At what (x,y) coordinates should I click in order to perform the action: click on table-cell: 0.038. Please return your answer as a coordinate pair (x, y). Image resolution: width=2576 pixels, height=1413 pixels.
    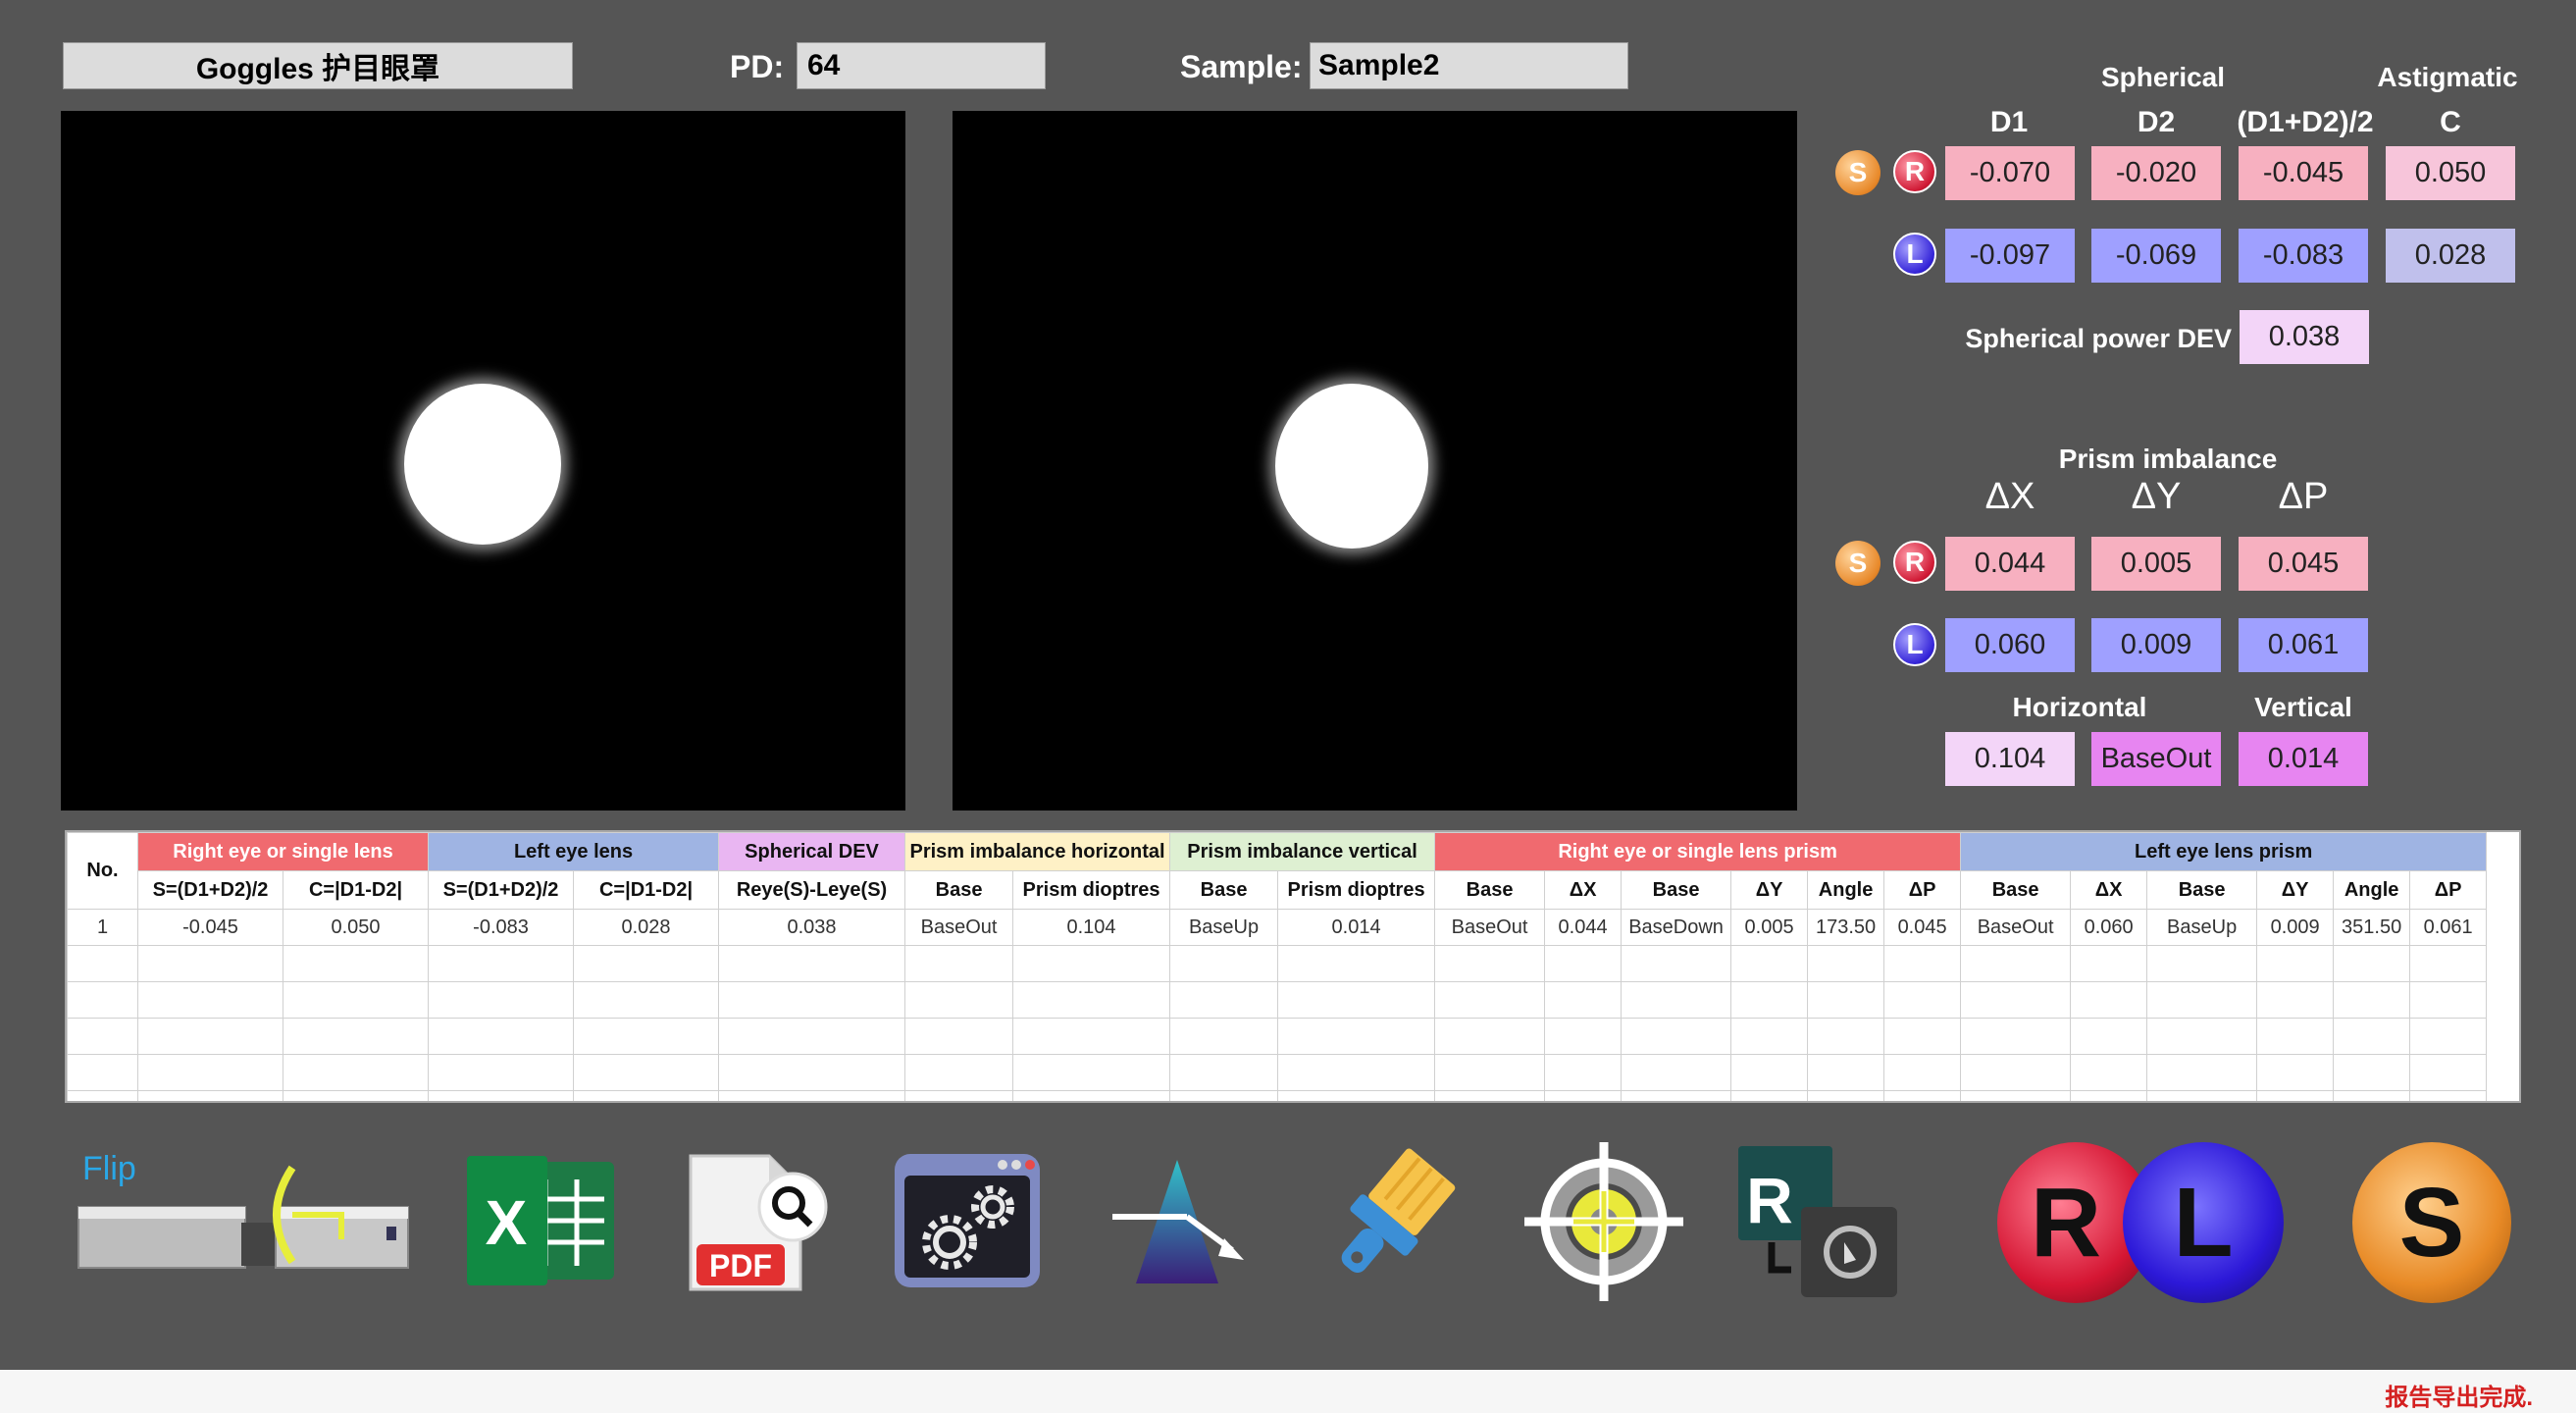
    Looking at the image, I should click on (812, 927).